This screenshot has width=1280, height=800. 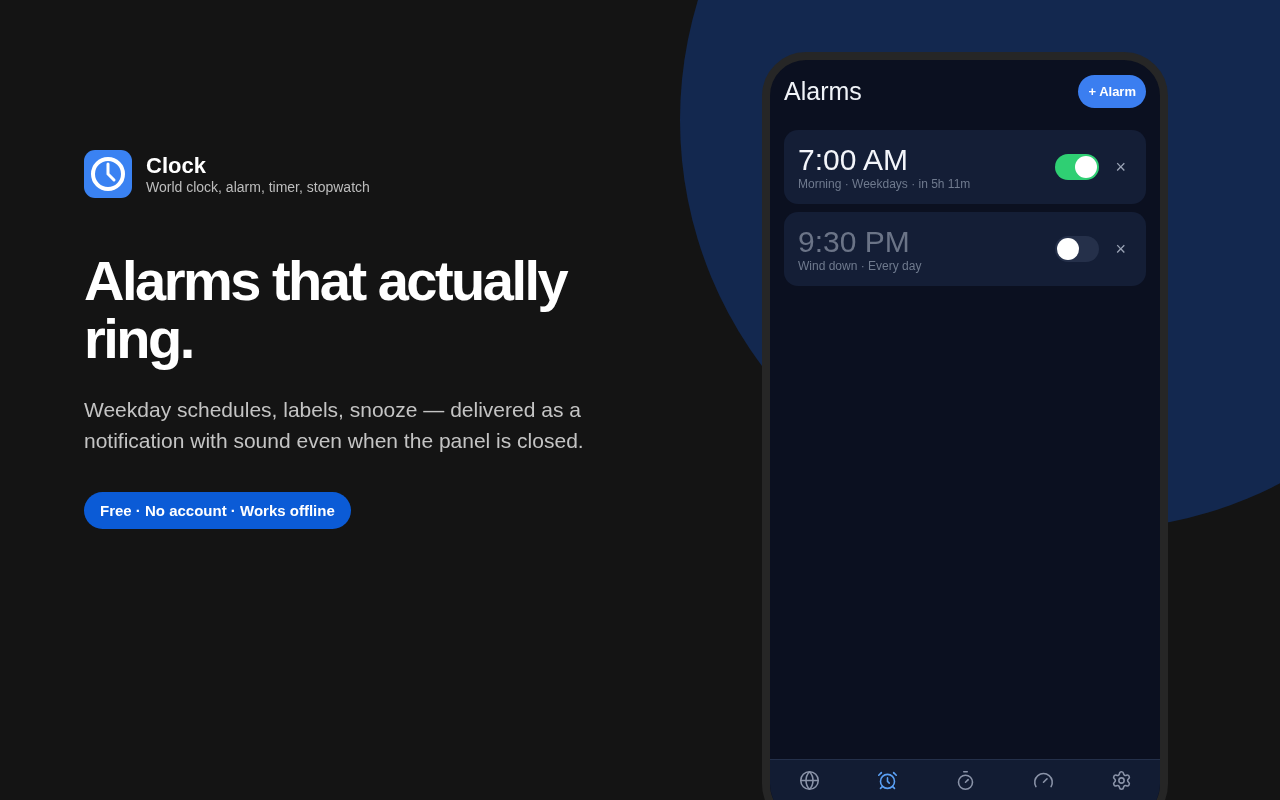 What do you see at coordinates (854, 160) in the screenshot?
I see `alarm-time: 7:00 AM` at bounding box center [854, 160].